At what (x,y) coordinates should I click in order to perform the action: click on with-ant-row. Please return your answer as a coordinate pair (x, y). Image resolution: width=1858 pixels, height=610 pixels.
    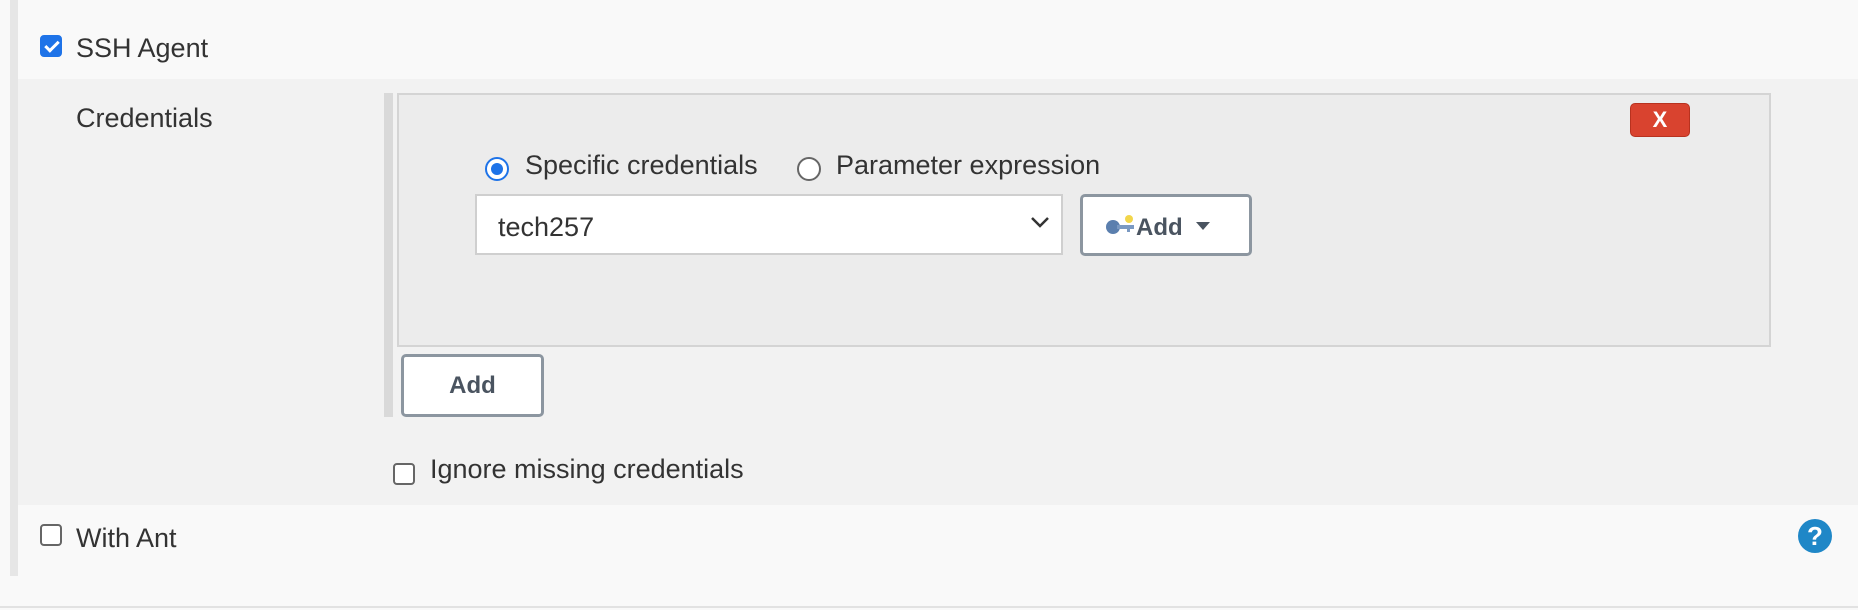
    Looking at the image, I should click on (938, 540).